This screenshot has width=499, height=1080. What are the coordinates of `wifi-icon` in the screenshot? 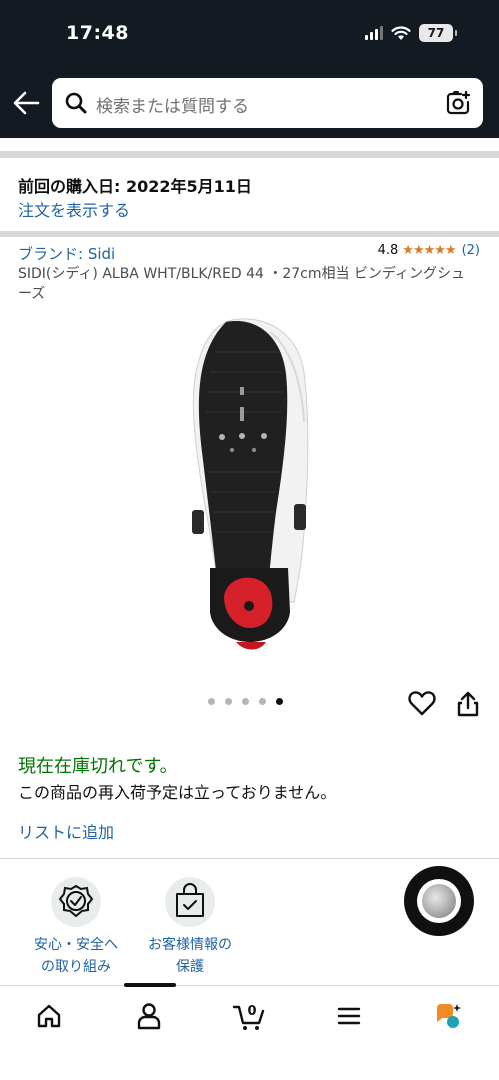 It's located at (401, 32).